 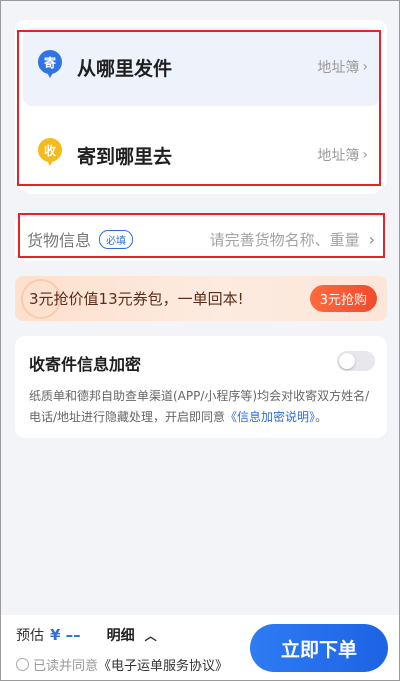 I want to click on agreement-link: 《电子运单服务协议》, so click(x=163, y=664).